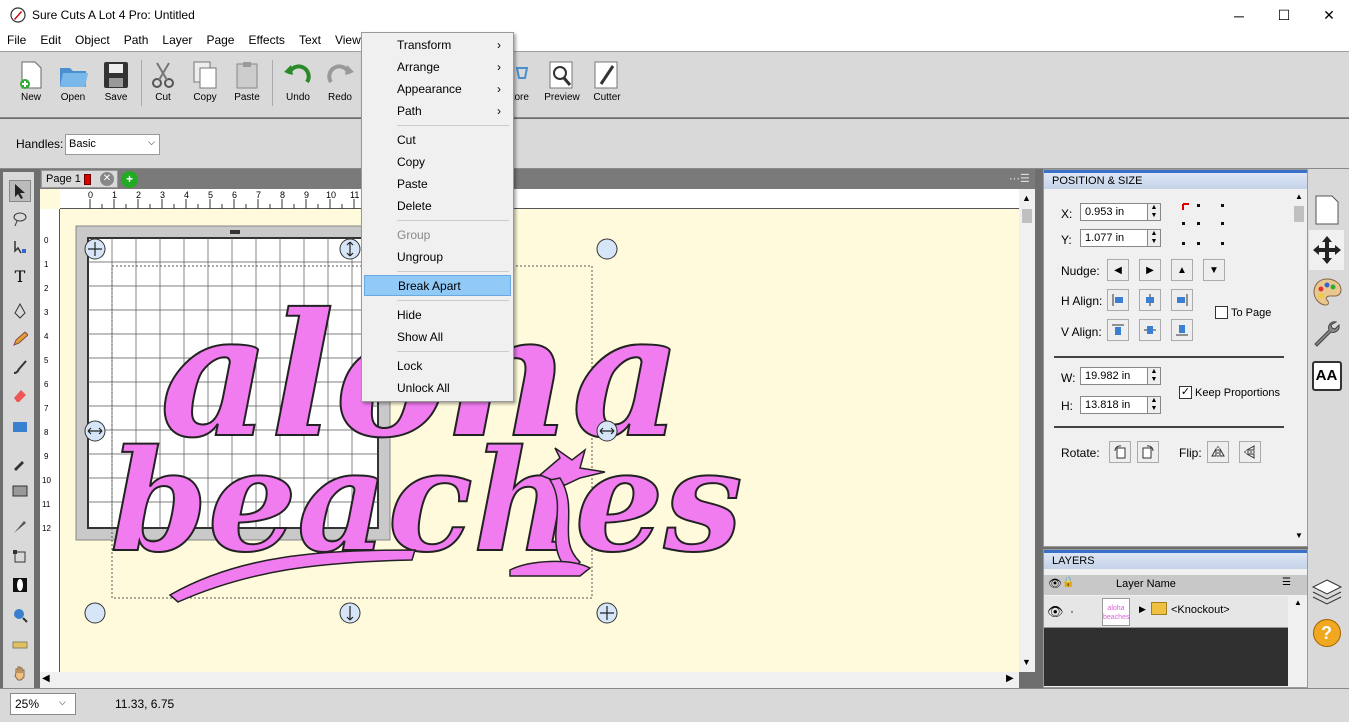 Image resolution: width=1349 pixels, height=722 pixels. Describe the element at coordinates (20, 191) in the screenshot. I see `select-tool-icon` at that location.